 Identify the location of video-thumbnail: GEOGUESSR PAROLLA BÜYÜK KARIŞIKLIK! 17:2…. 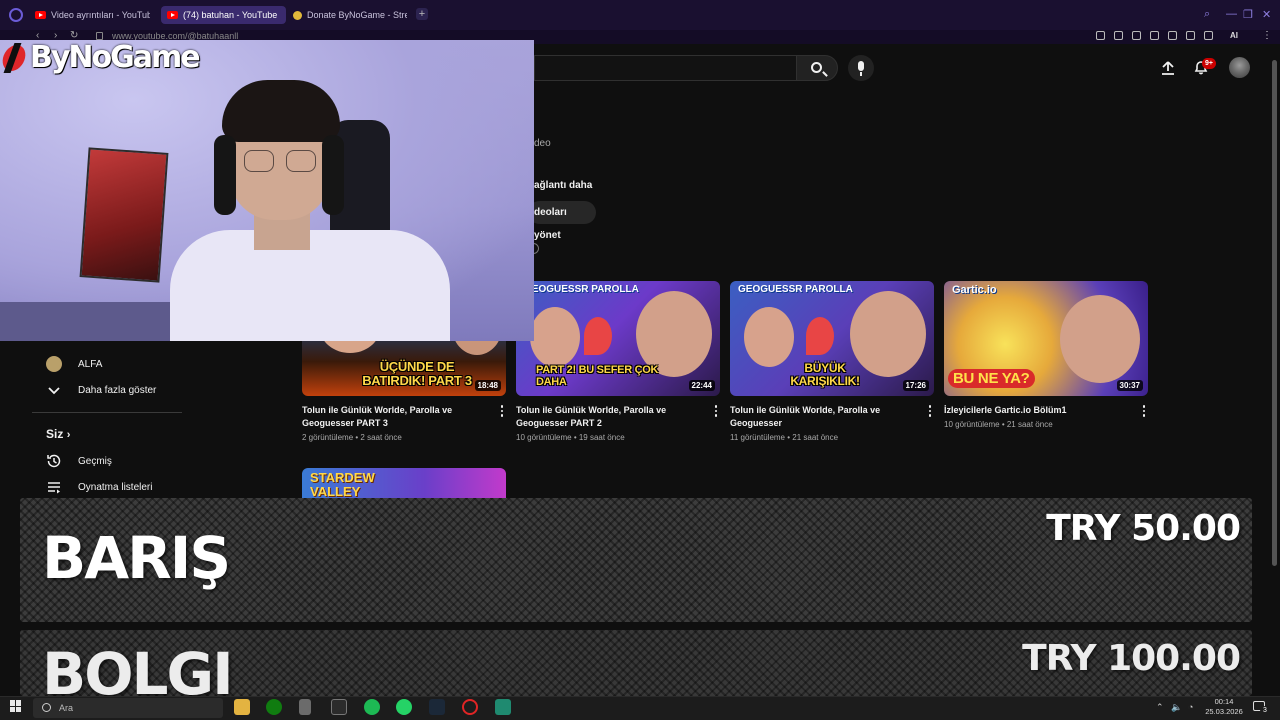
(832, 338).